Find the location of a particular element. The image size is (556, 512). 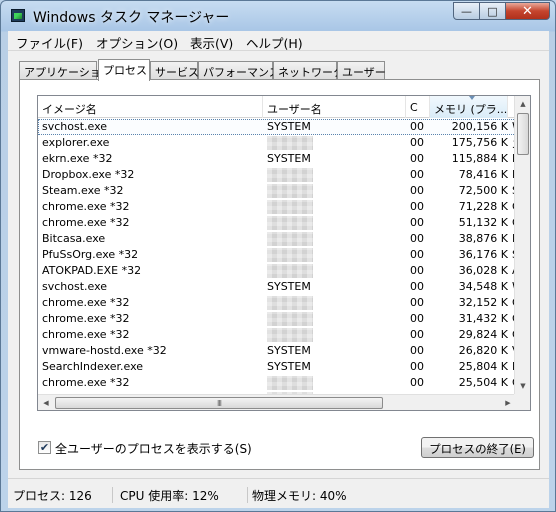

horizontal-scroll-thumb: III is located at coordinates (219, 403).